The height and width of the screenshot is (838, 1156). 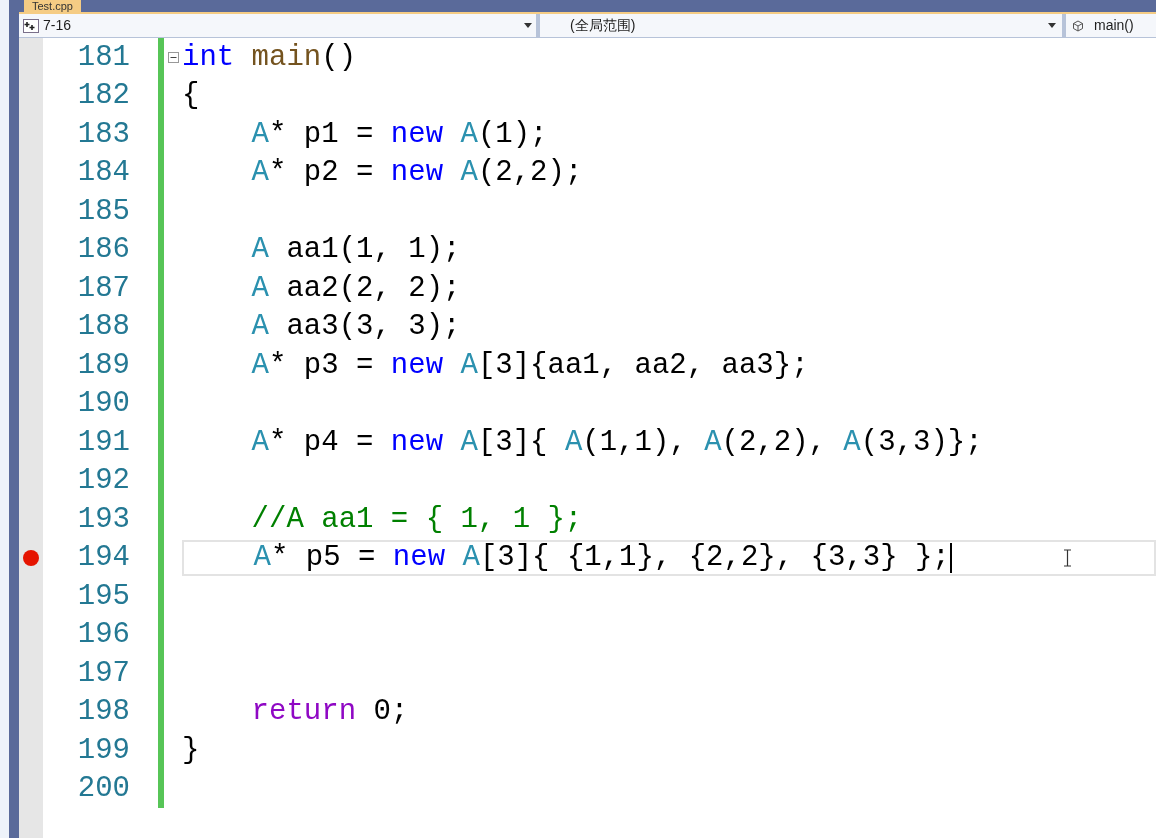 I want to click on line-number: 185, so click(x=103, y=211).